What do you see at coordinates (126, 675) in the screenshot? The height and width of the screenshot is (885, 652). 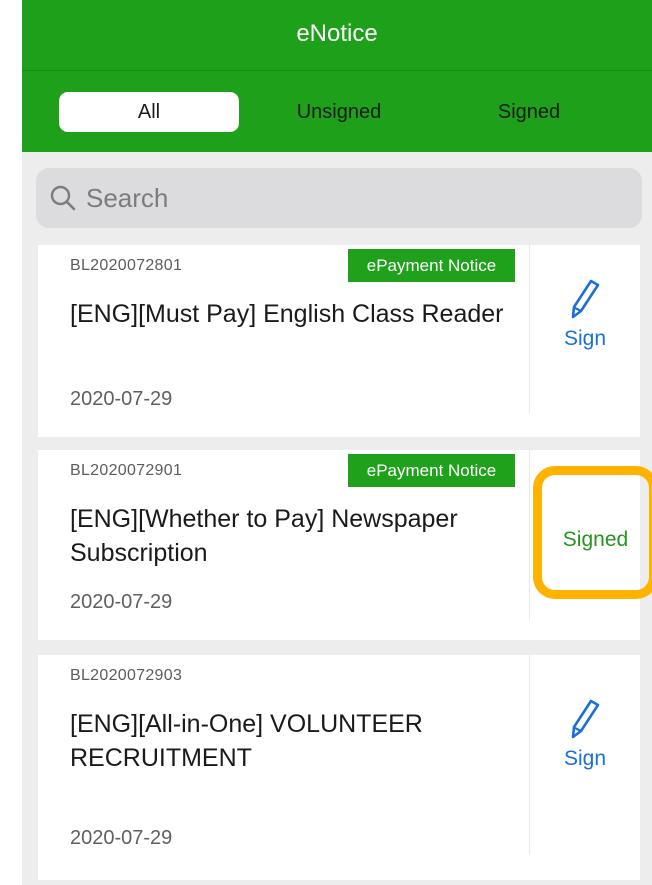 I see `notice-ref: BL2020072903` at bounding box center [126, 675].